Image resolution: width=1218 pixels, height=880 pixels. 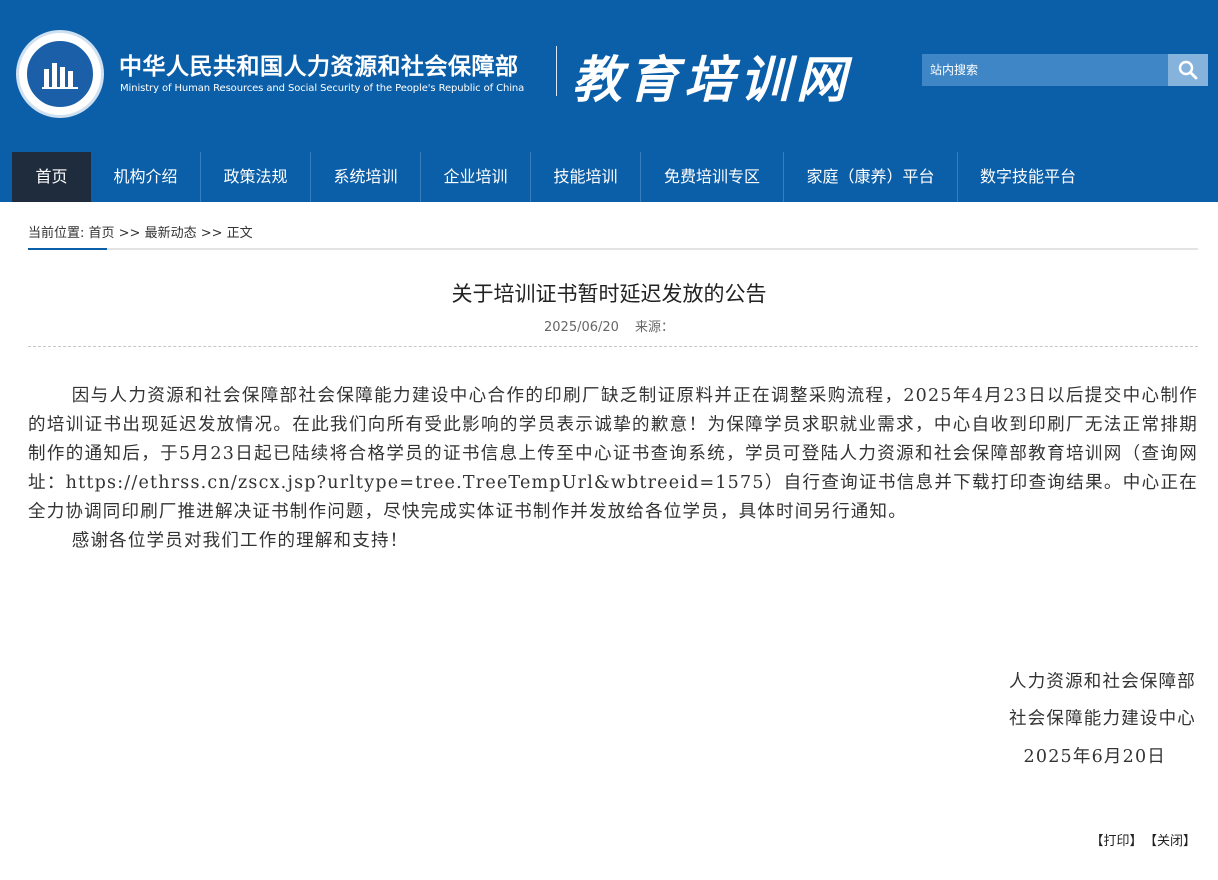 I want to click on ministry-emblem-icon, so click(x=60, y=74).